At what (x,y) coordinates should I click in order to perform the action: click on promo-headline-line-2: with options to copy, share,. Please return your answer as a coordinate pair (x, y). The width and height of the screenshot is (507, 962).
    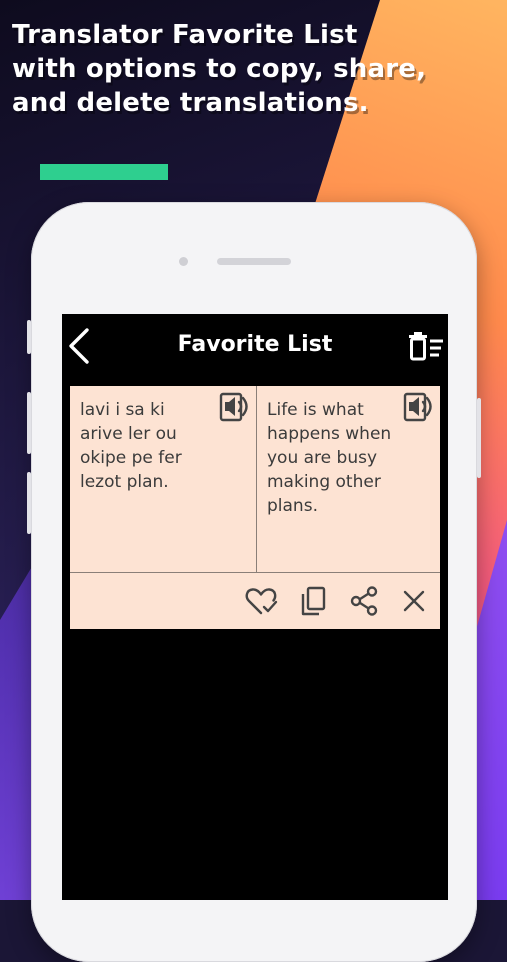
    Looking at the image, I should click on (219, 69).